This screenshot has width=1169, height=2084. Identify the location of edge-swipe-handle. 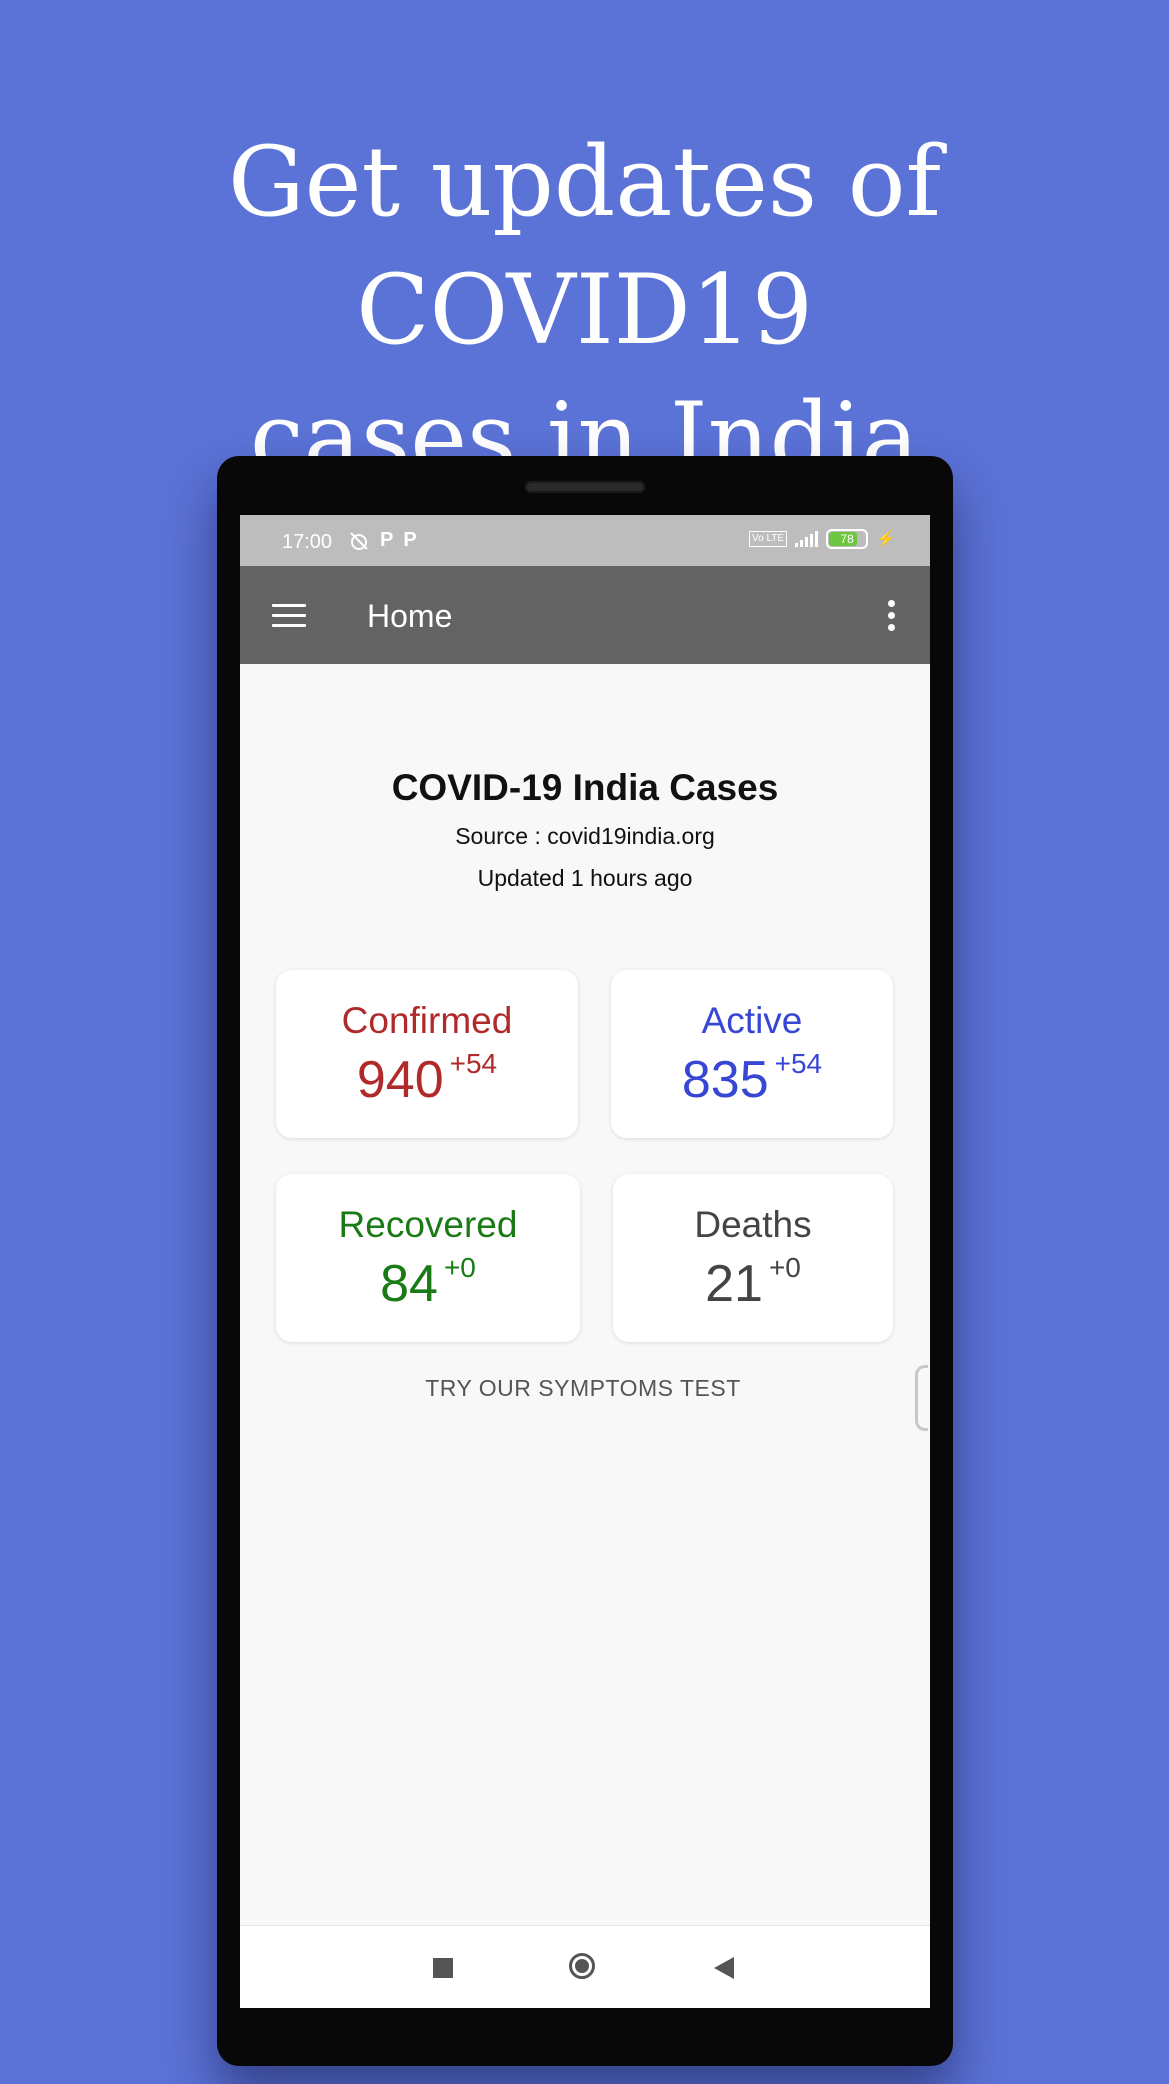
(921, 1398).